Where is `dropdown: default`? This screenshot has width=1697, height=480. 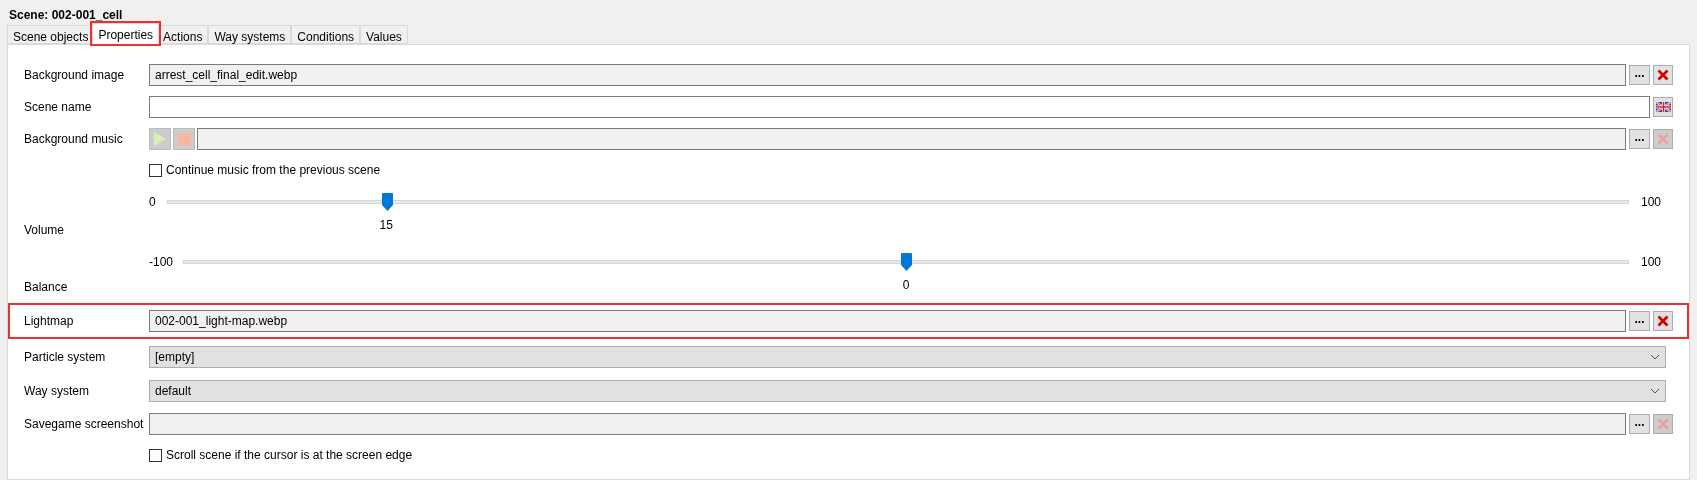 dropdown: default is located at coordinates (907, 391).